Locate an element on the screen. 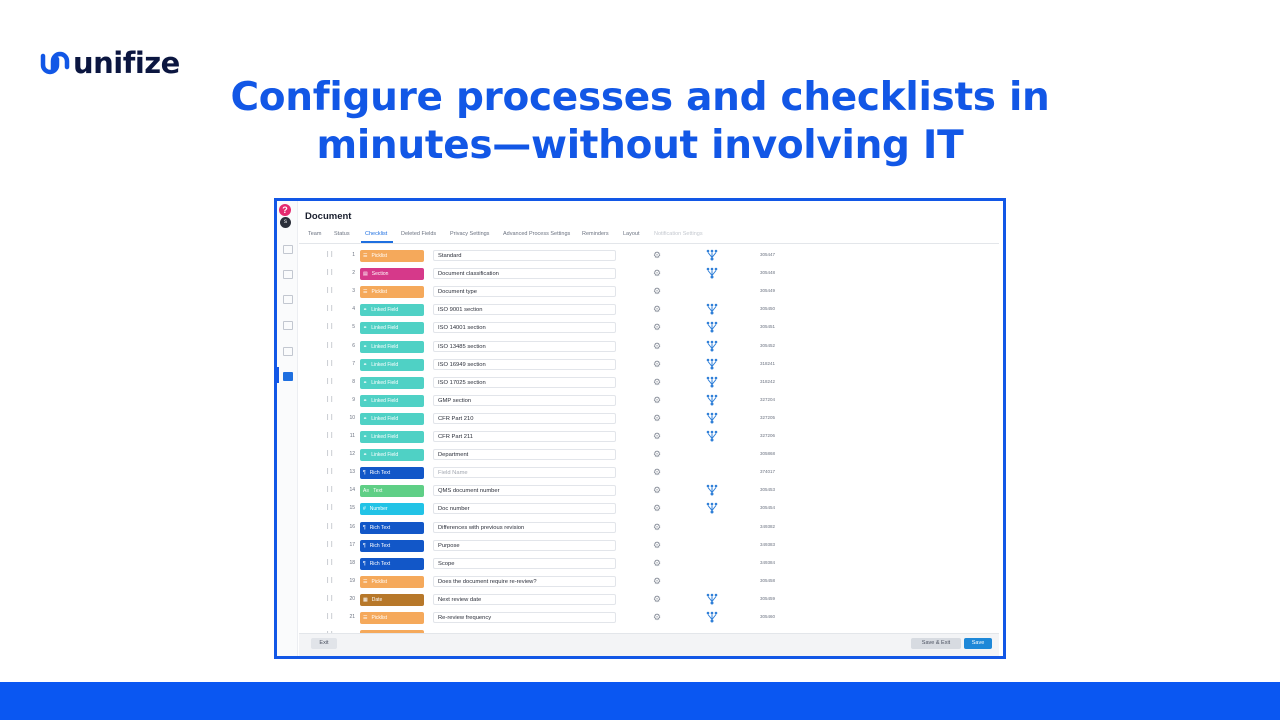 The height and width of the screenshot is (720, 1280). checklist-row: ⠇⠇ 14 A≡ Text QMS document number ⚙ 305453 is located at coordinates (649, 491).